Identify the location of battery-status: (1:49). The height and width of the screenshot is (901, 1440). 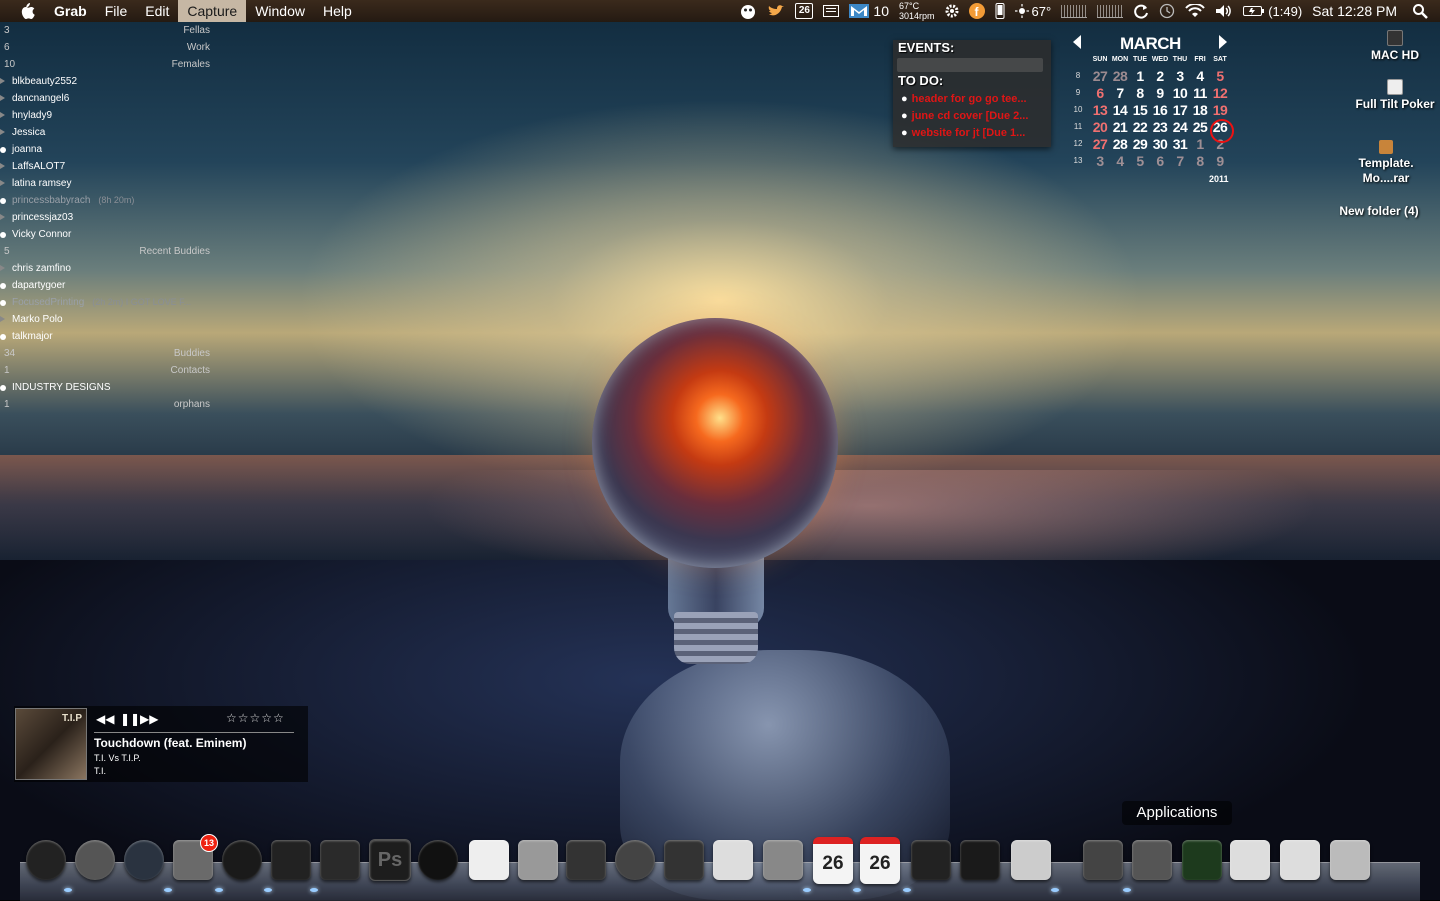
(1272, 11).